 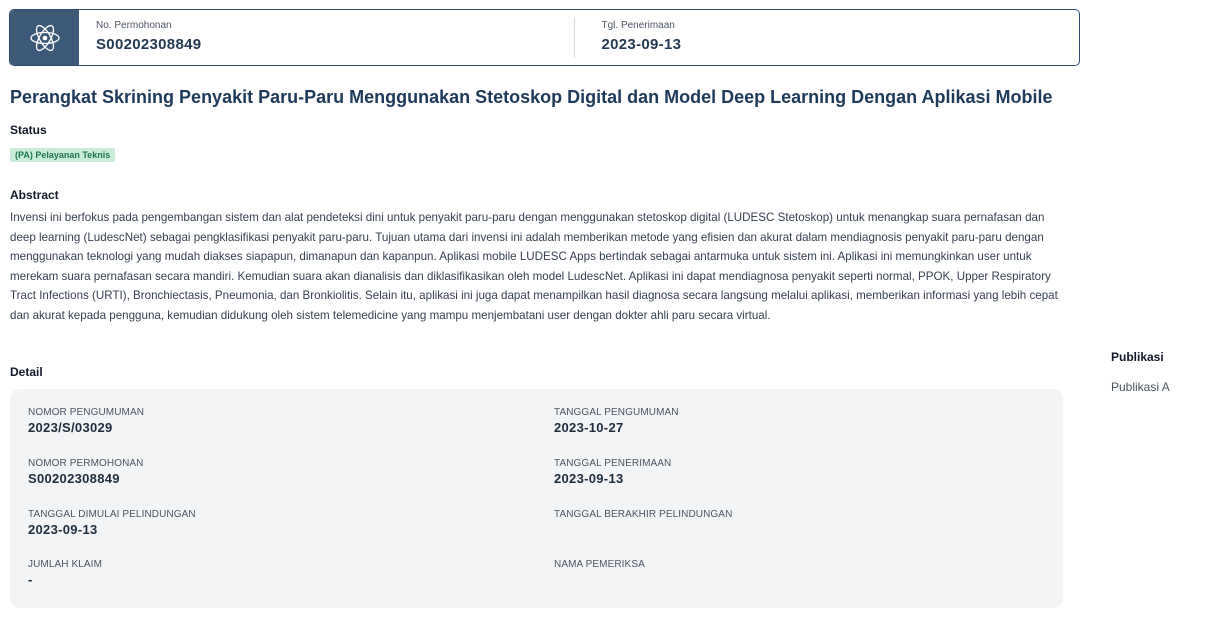 I want to click on detail-tanggal-penerimaan: TANGGAL PENERIMAAN 2023-09-13, so click(x=612, y=472).